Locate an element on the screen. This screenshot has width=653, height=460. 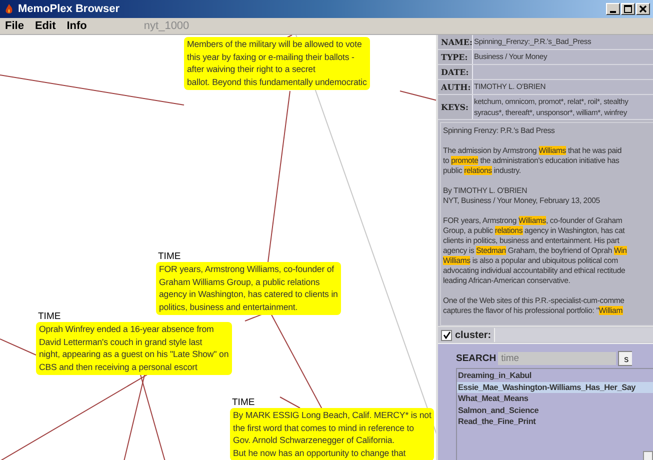
article-node: Oprah Winfrey ended a 16-year absence from David Letterman's couch in grand style last night, appearing as a guest on his "Late Show" on CBS and then receiving a personal escort is located at coordinates (134, 348).